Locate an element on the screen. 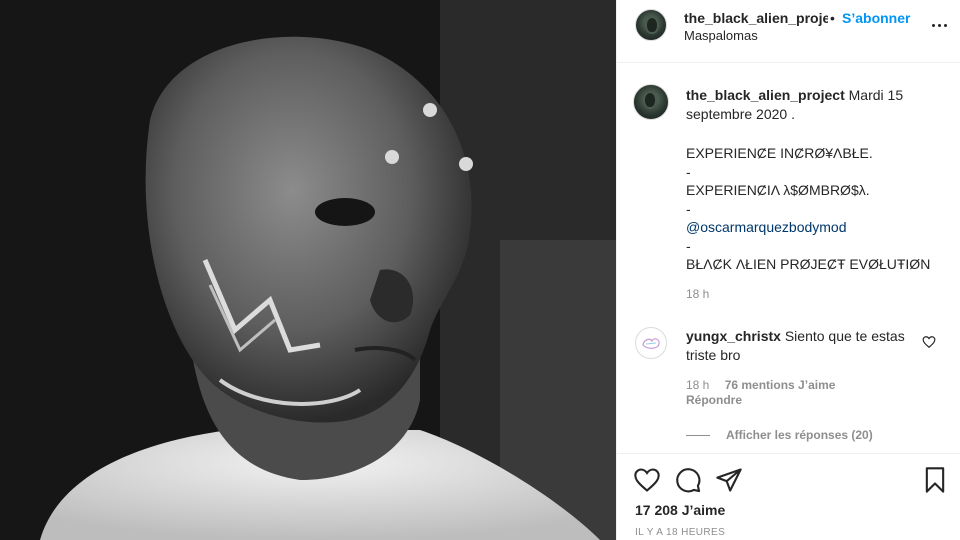 This screenshot has height=540, width=960. caption-line: EXPERIENȻE INȻRØ¥ΛBŁE. is located at coordinates (779, 153).